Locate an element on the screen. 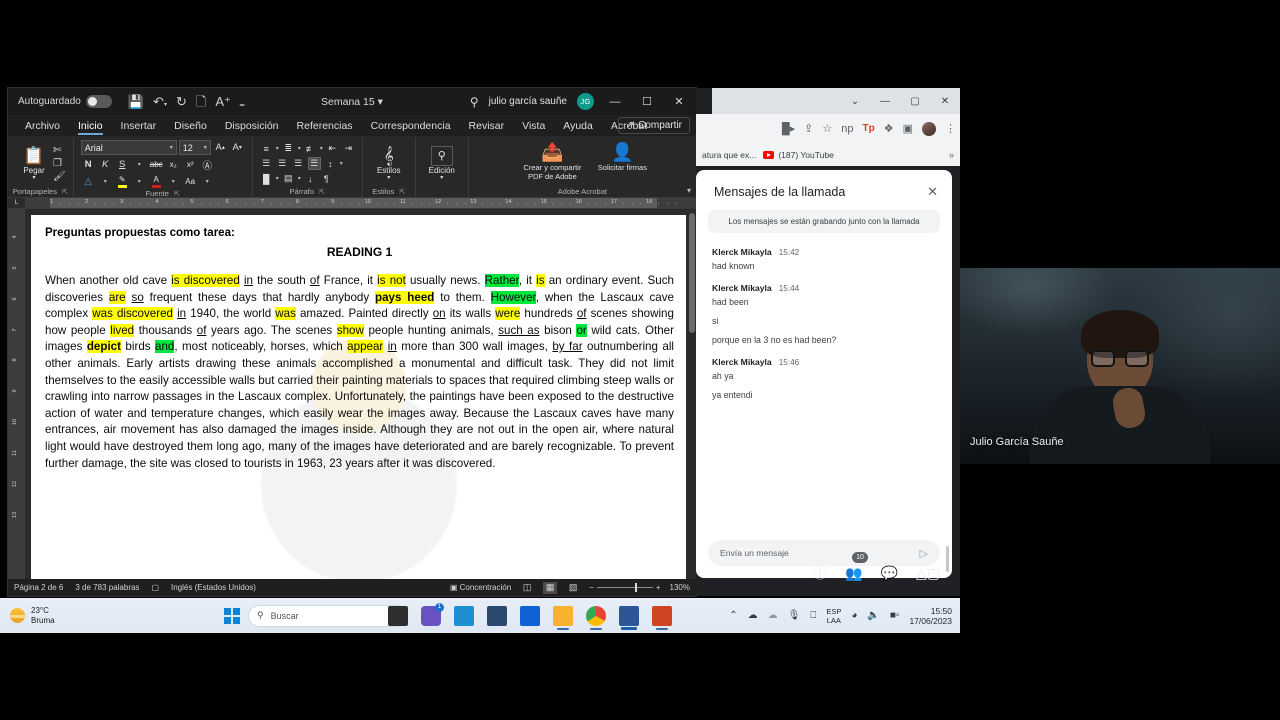 This screenshot has width=1280, height=720. close-icon: ✕ is located at coordinates (932, 192).